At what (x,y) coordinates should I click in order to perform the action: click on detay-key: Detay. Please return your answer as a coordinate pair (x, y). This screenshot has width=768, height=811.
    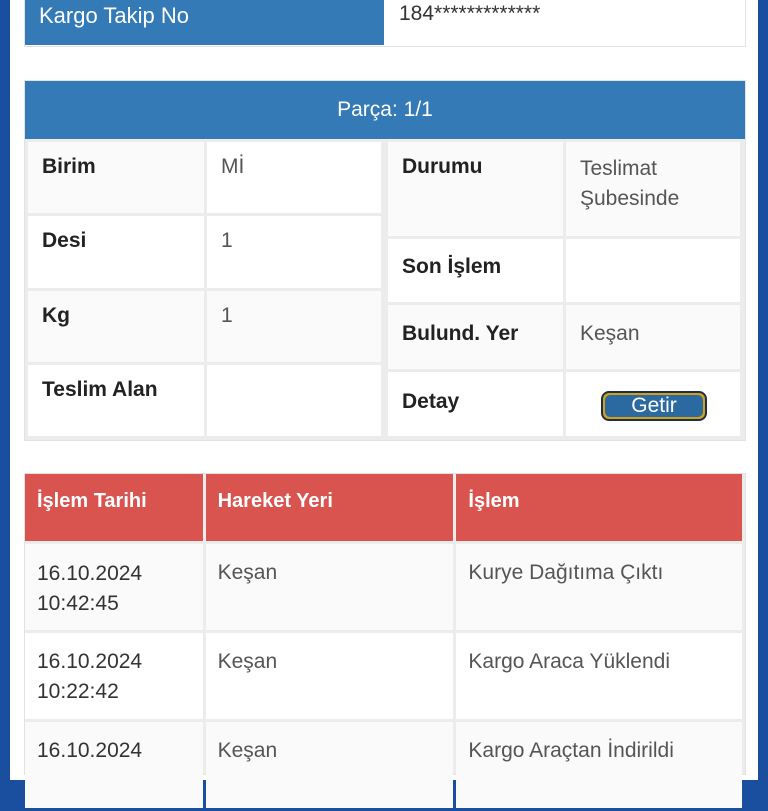
    Looking at the image, I should click on (475, 404).